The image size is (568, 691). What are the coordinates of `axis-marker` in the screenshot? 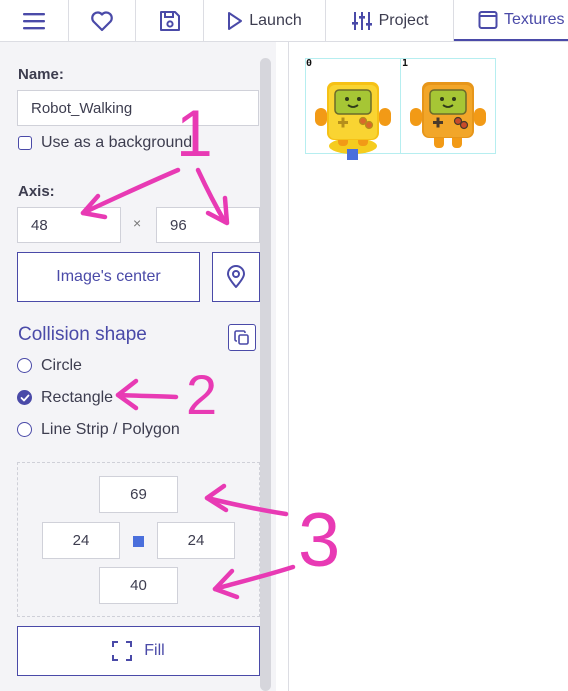 It's located at (352, 154).